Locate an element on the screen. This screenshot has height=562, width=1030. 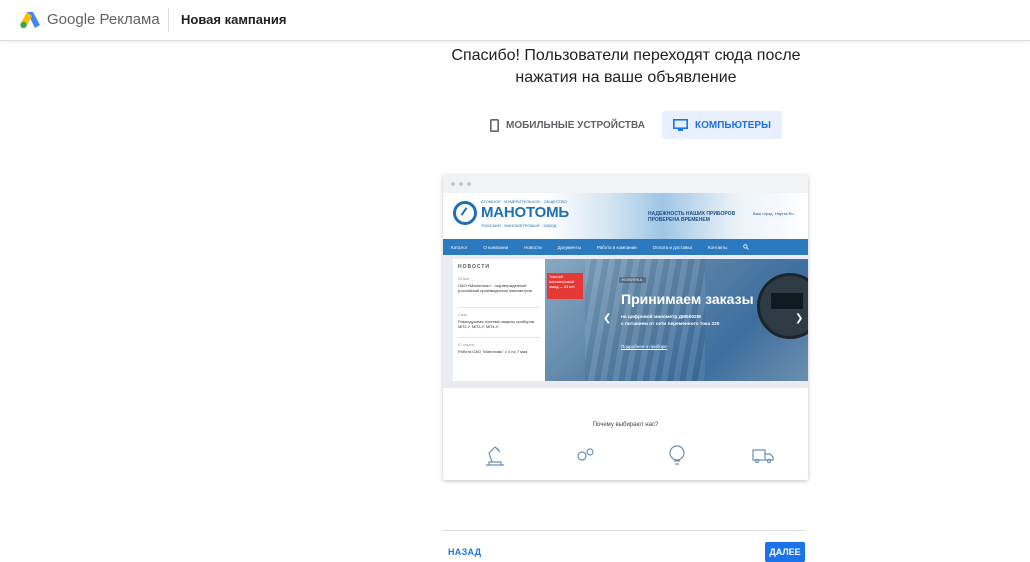
gears-icon is located at coordinates (585, 454).